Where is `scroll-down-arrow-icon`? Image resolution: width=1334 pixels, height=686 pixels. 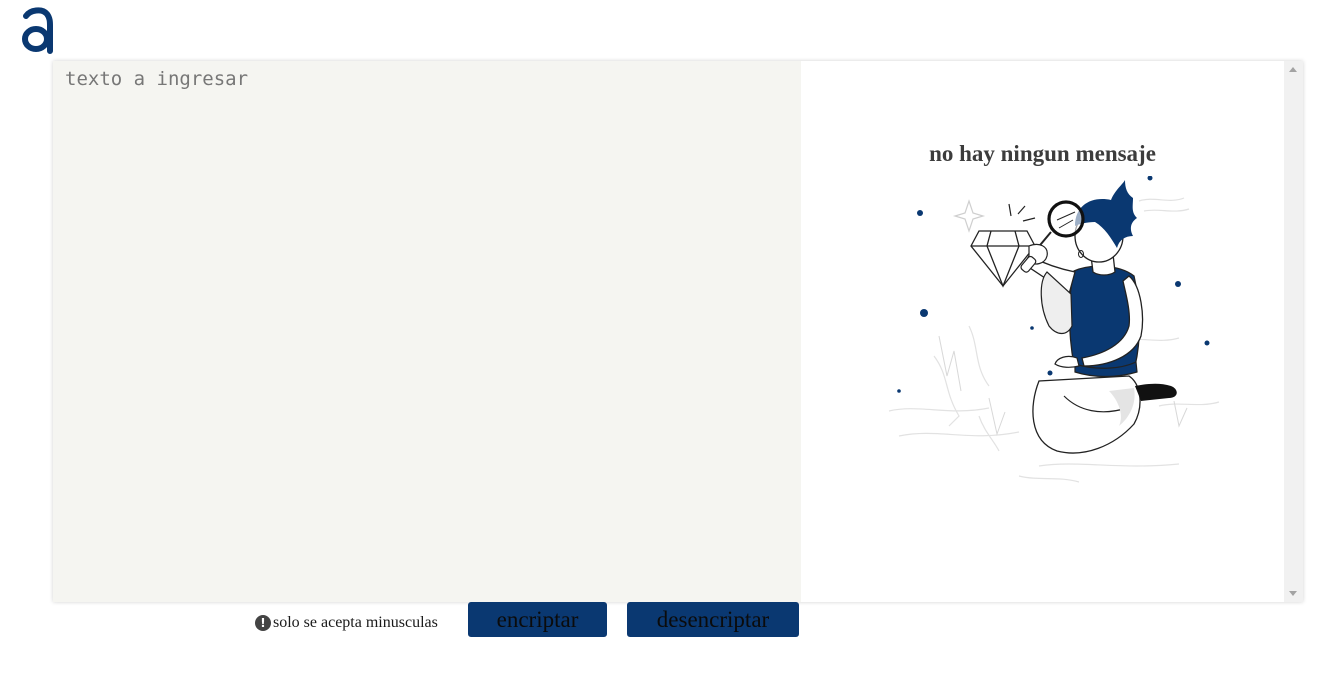 scroll-down-arrow-icon is located at coordinates (1293, 593).